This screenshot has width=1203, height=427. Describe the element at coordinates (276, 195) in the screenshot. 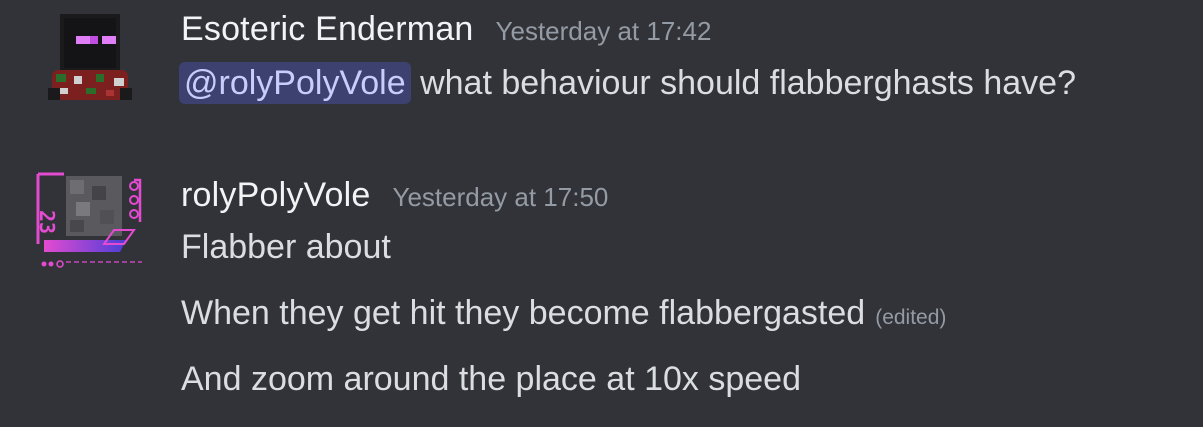

I see `author-name: rolyPolyVole` at that location.